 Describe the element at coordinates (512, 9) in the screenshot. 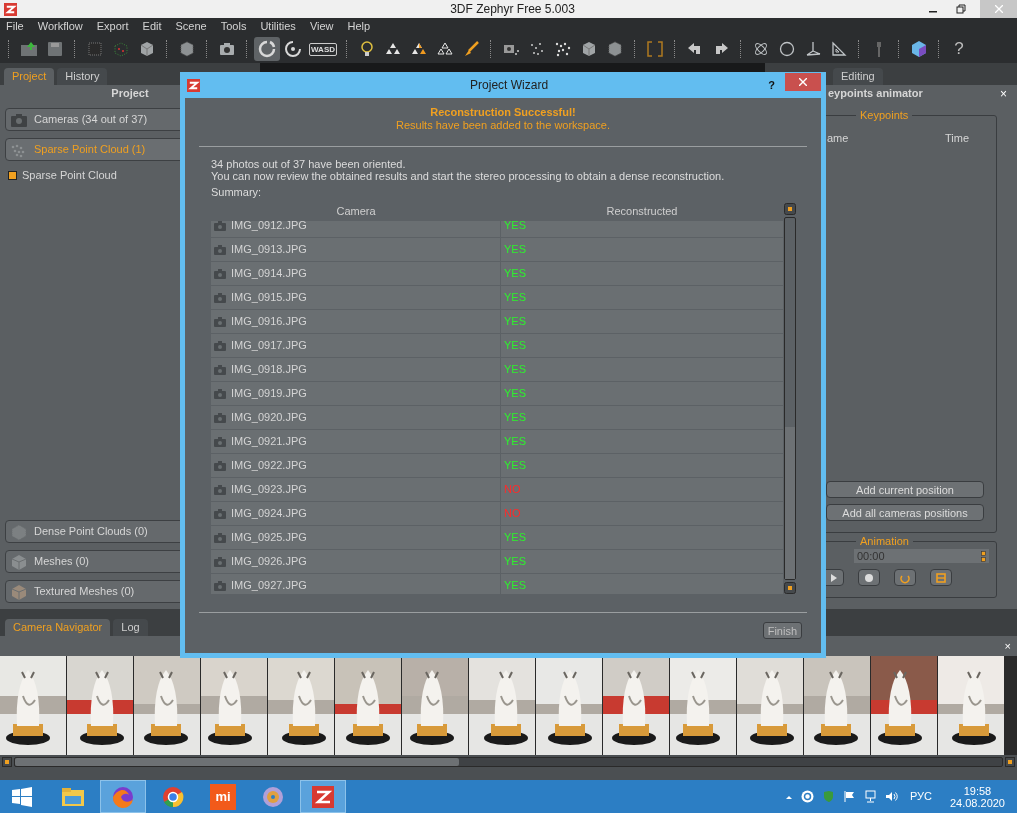

I see `window-title: 3DF Zephyr Free 5.003` at that location.